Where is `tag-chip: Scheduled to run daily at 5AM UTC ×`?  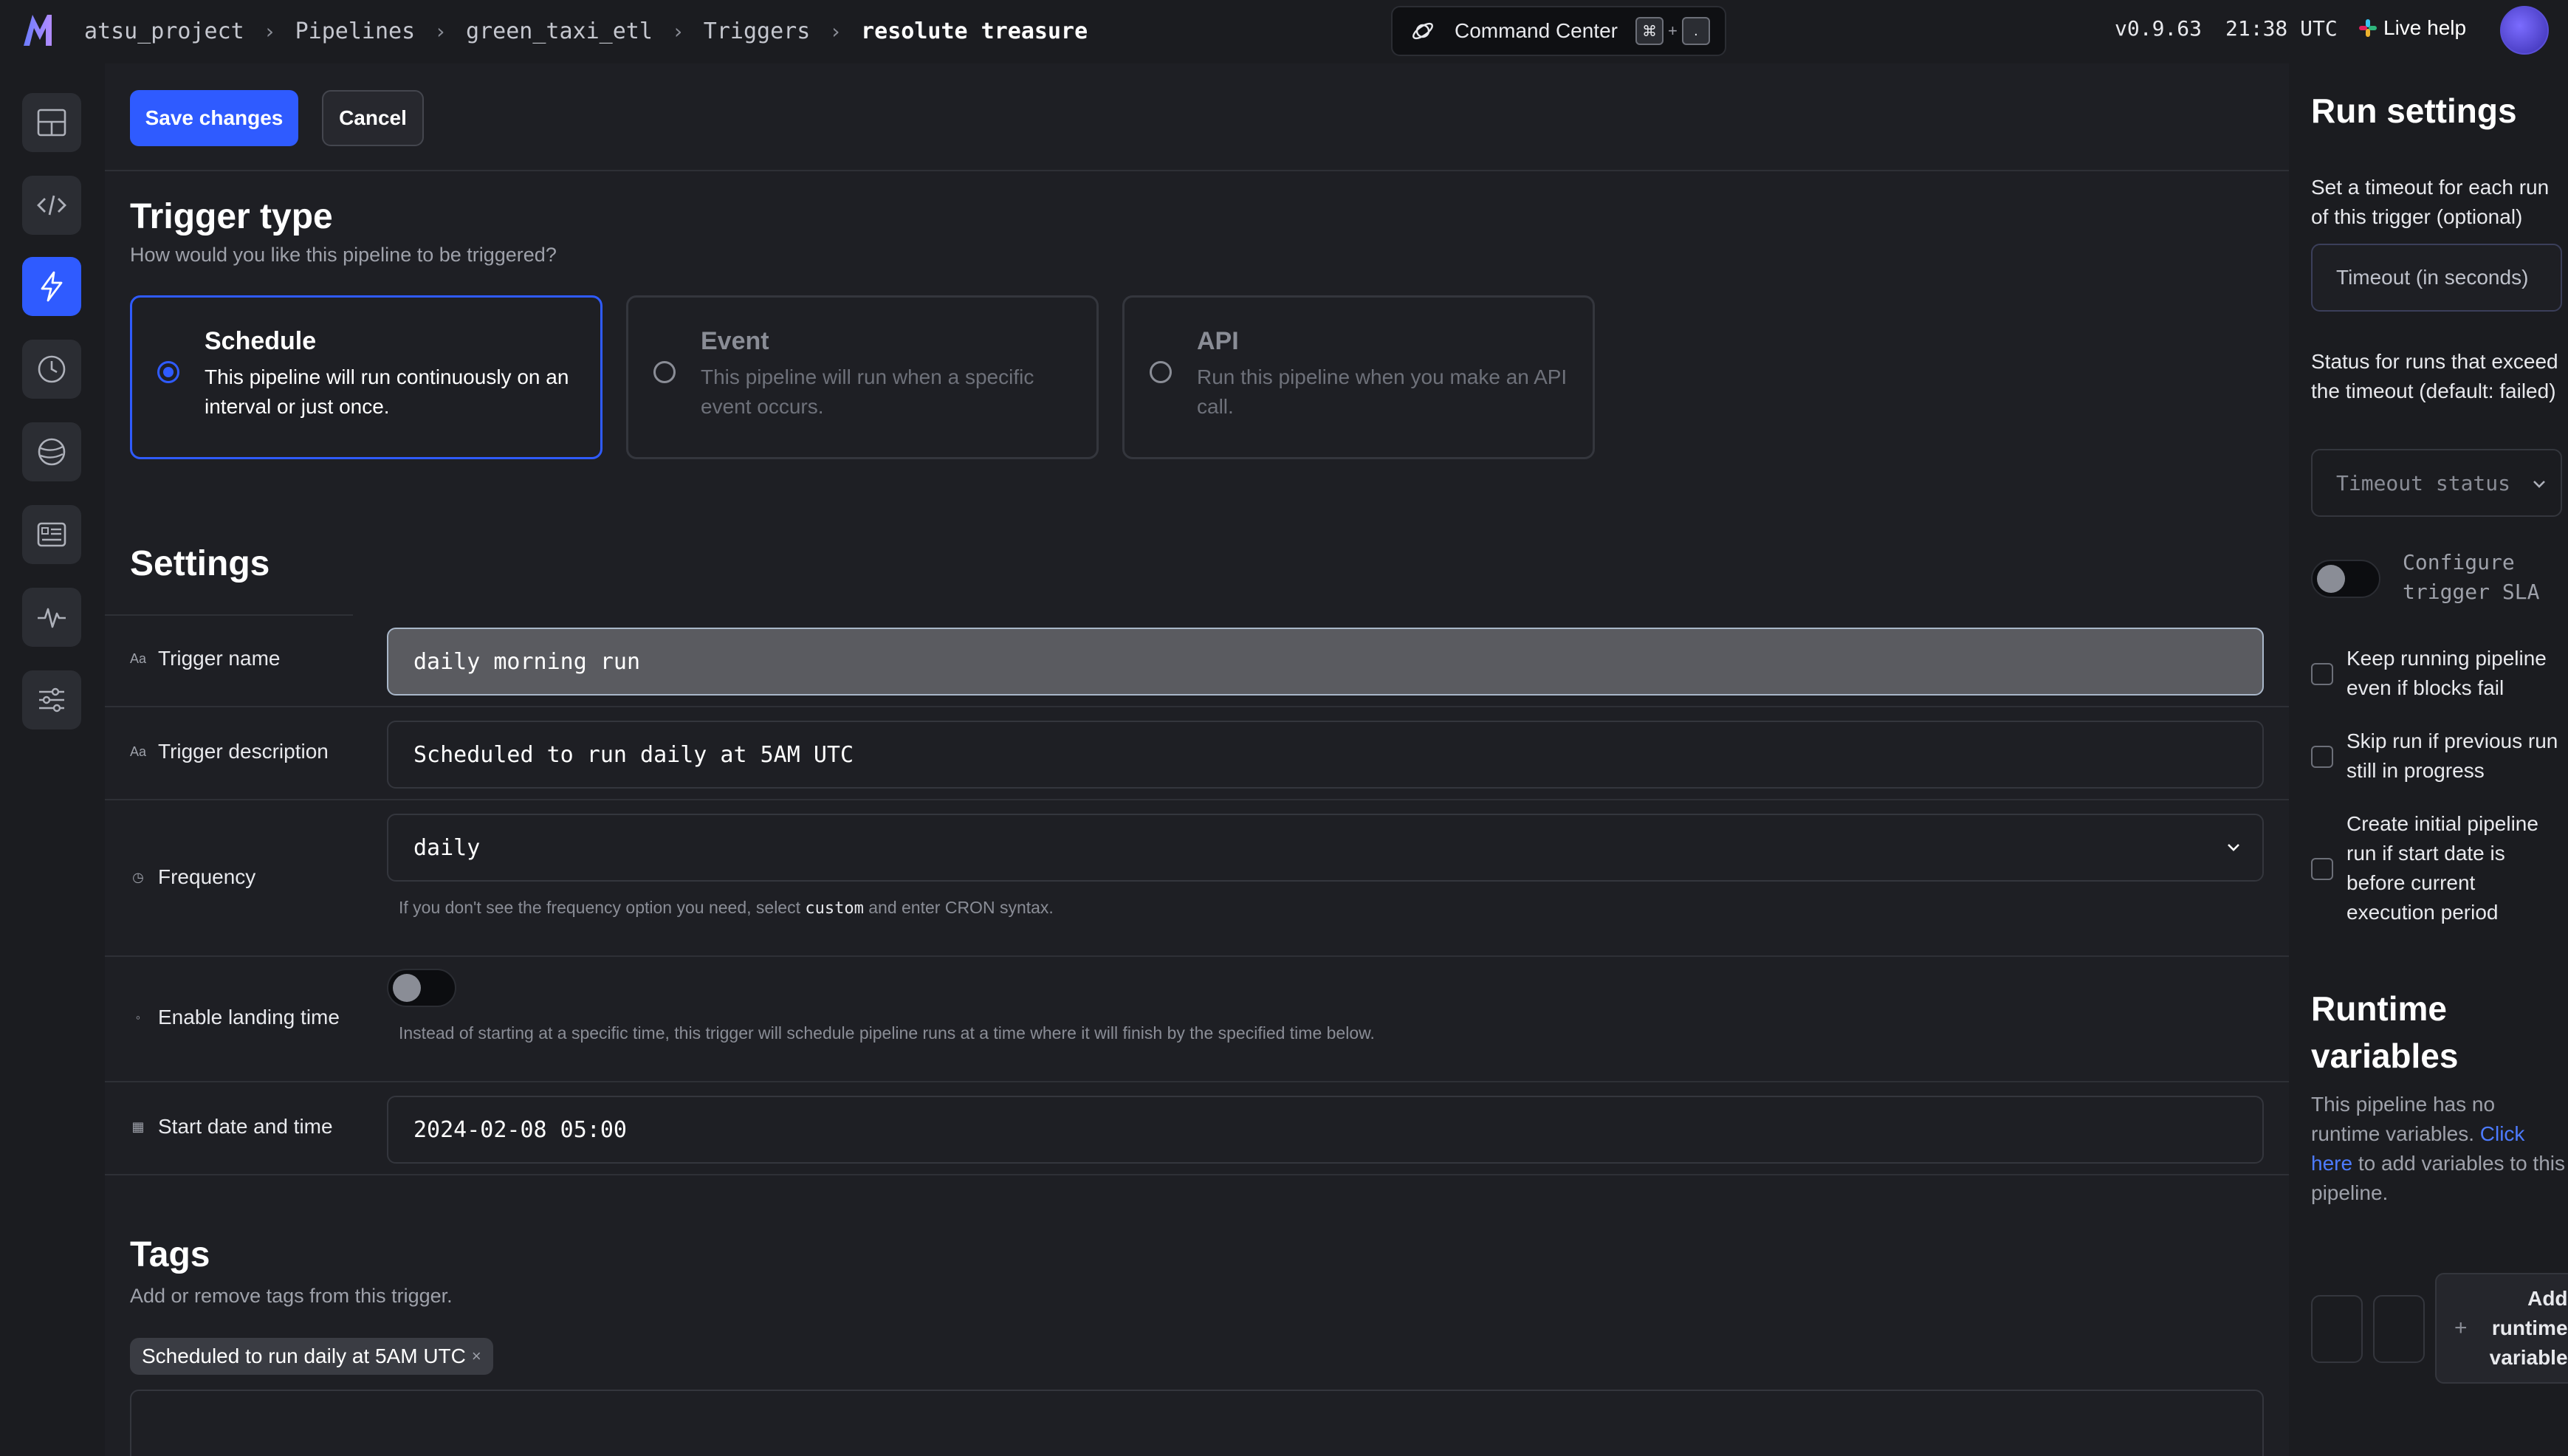 tag-chip: Scheduled to run daily at 5AM UTC × is located at coordinates (312, 1357).